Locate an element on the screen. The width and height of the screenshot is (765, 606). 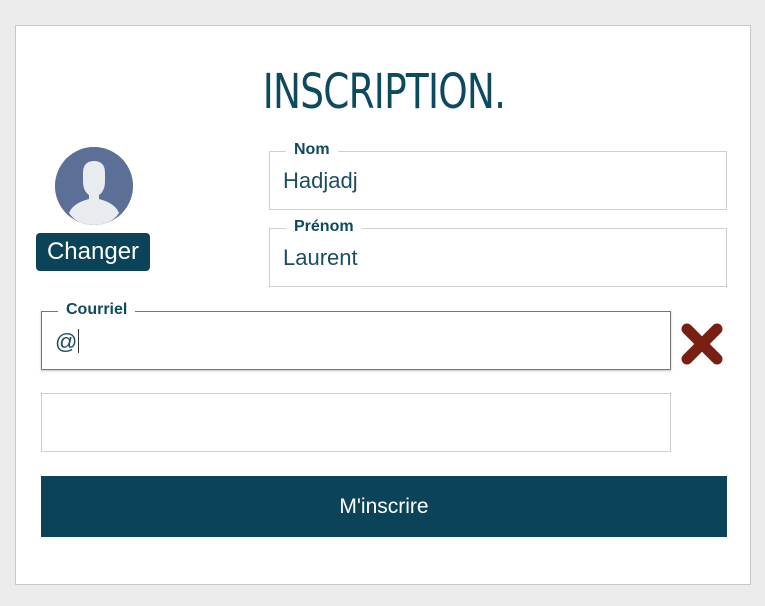
close-x-icon is located at coordinates (702, 344).